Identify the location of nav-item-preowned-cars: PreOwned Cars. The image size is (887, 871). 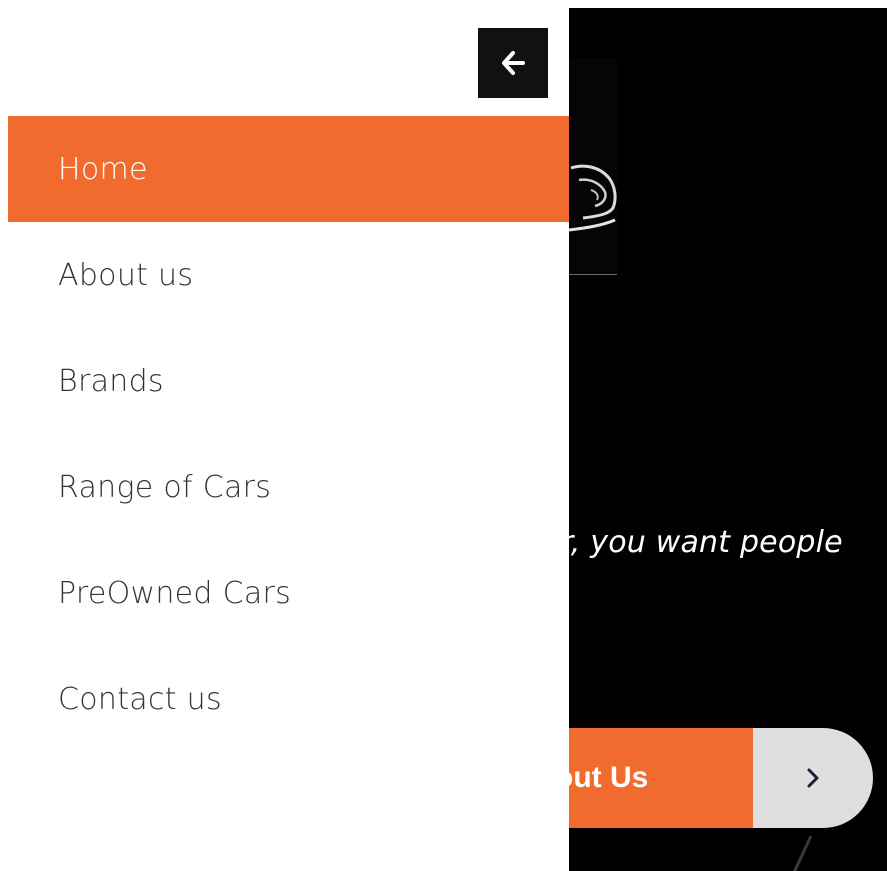
(288, 593).